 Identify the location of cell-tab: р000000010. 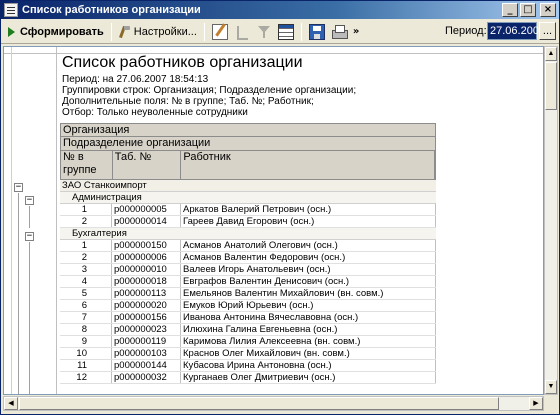
(146, 269).